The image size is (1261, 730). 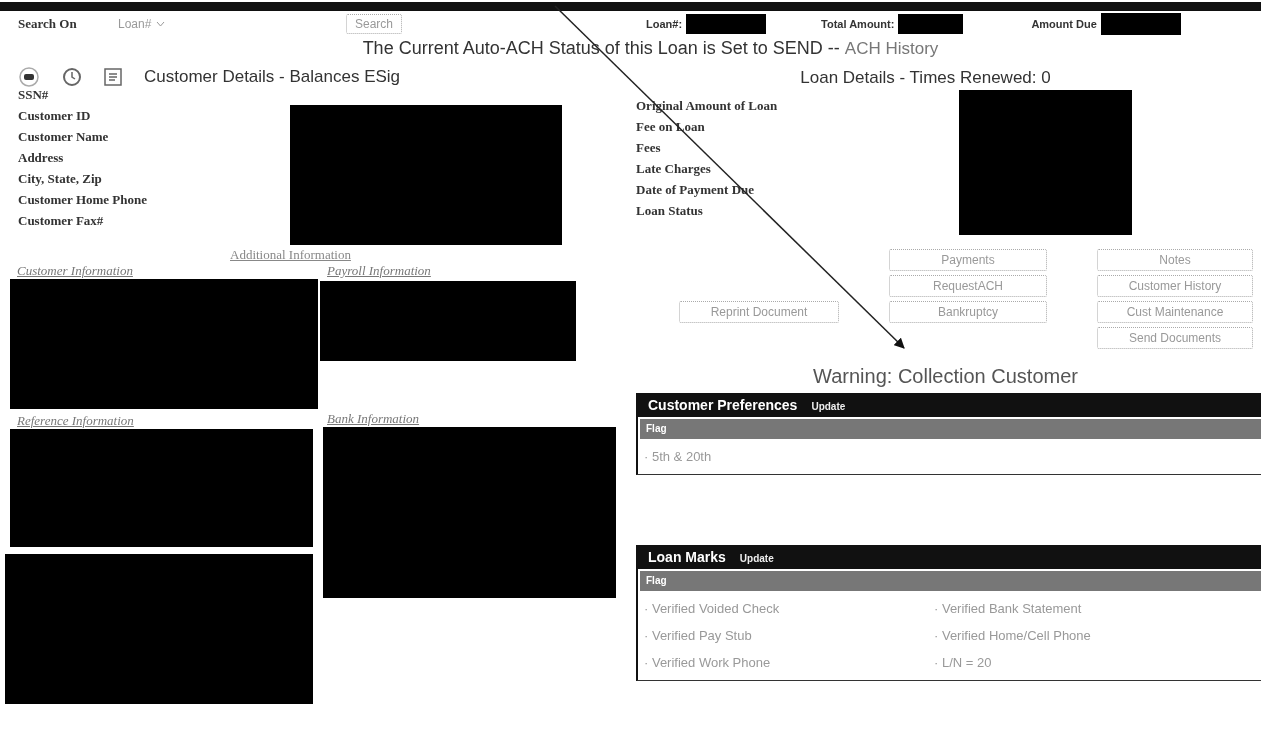 What do you see at coordinates (708, 663) in the screenshot?
I see `flag-item: · Verified Work Phone` at bounding box center [708, 663].